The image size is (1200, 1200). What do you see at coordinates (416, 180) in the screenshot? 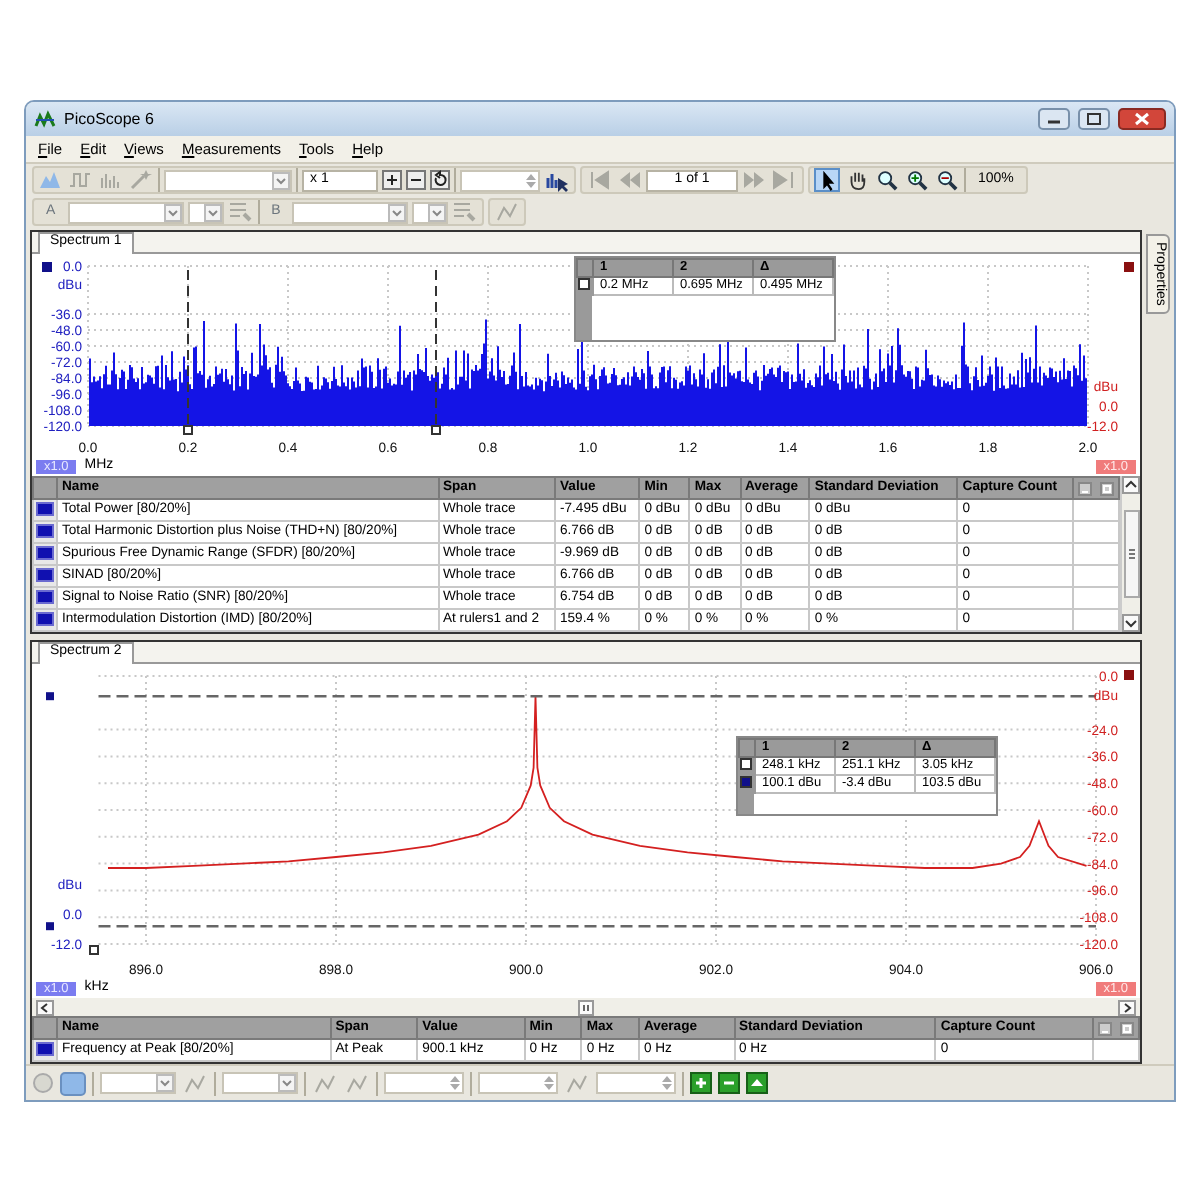
I see `minus-icon` at bounding box center [416, 180].